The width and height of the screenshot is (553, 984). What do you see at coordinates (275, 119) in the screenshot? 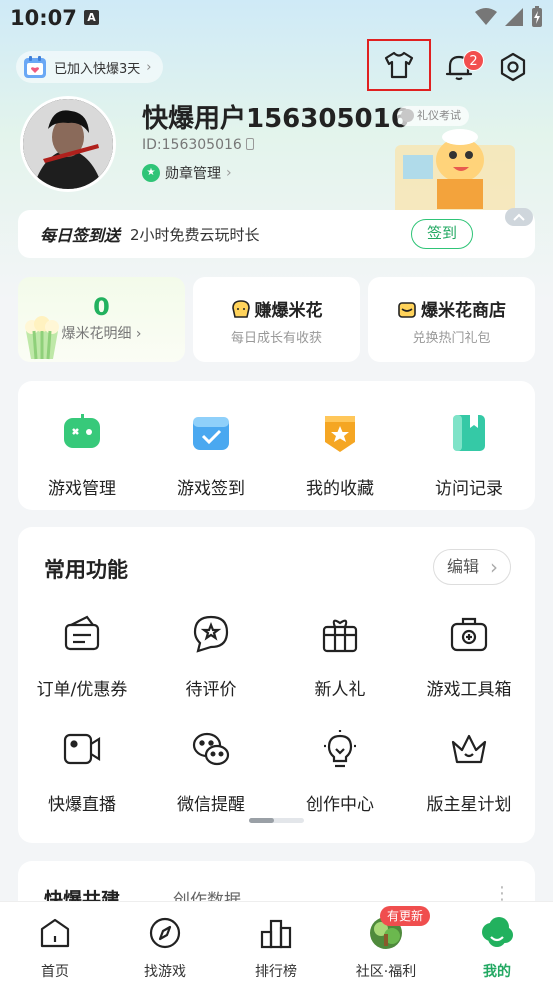
I see `username: 快爆用户156305016` at bounding box center [275, 119].